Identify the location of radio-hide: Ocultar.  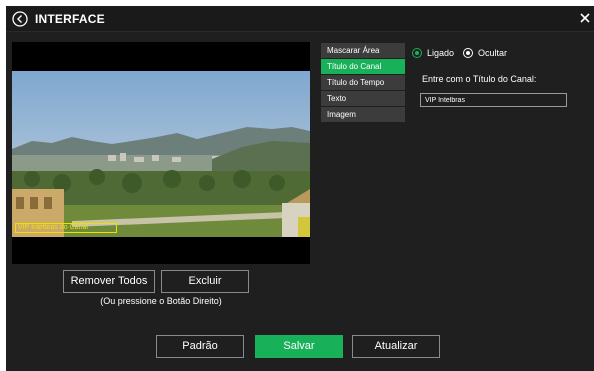
(485, 53).